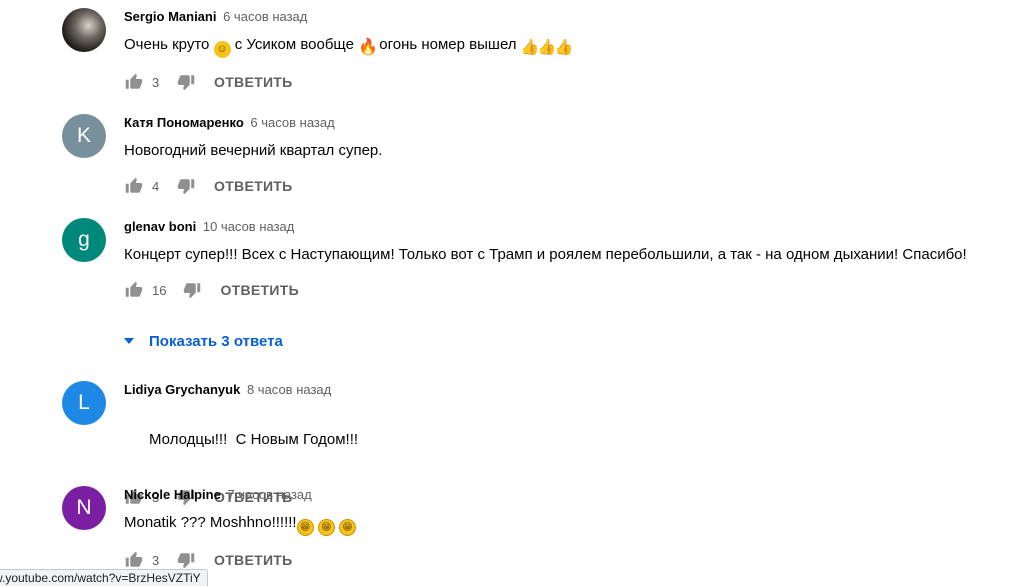  Describe the element at coordinates (156, 186) in the screenshot. I see `like-count: 4` at that location.